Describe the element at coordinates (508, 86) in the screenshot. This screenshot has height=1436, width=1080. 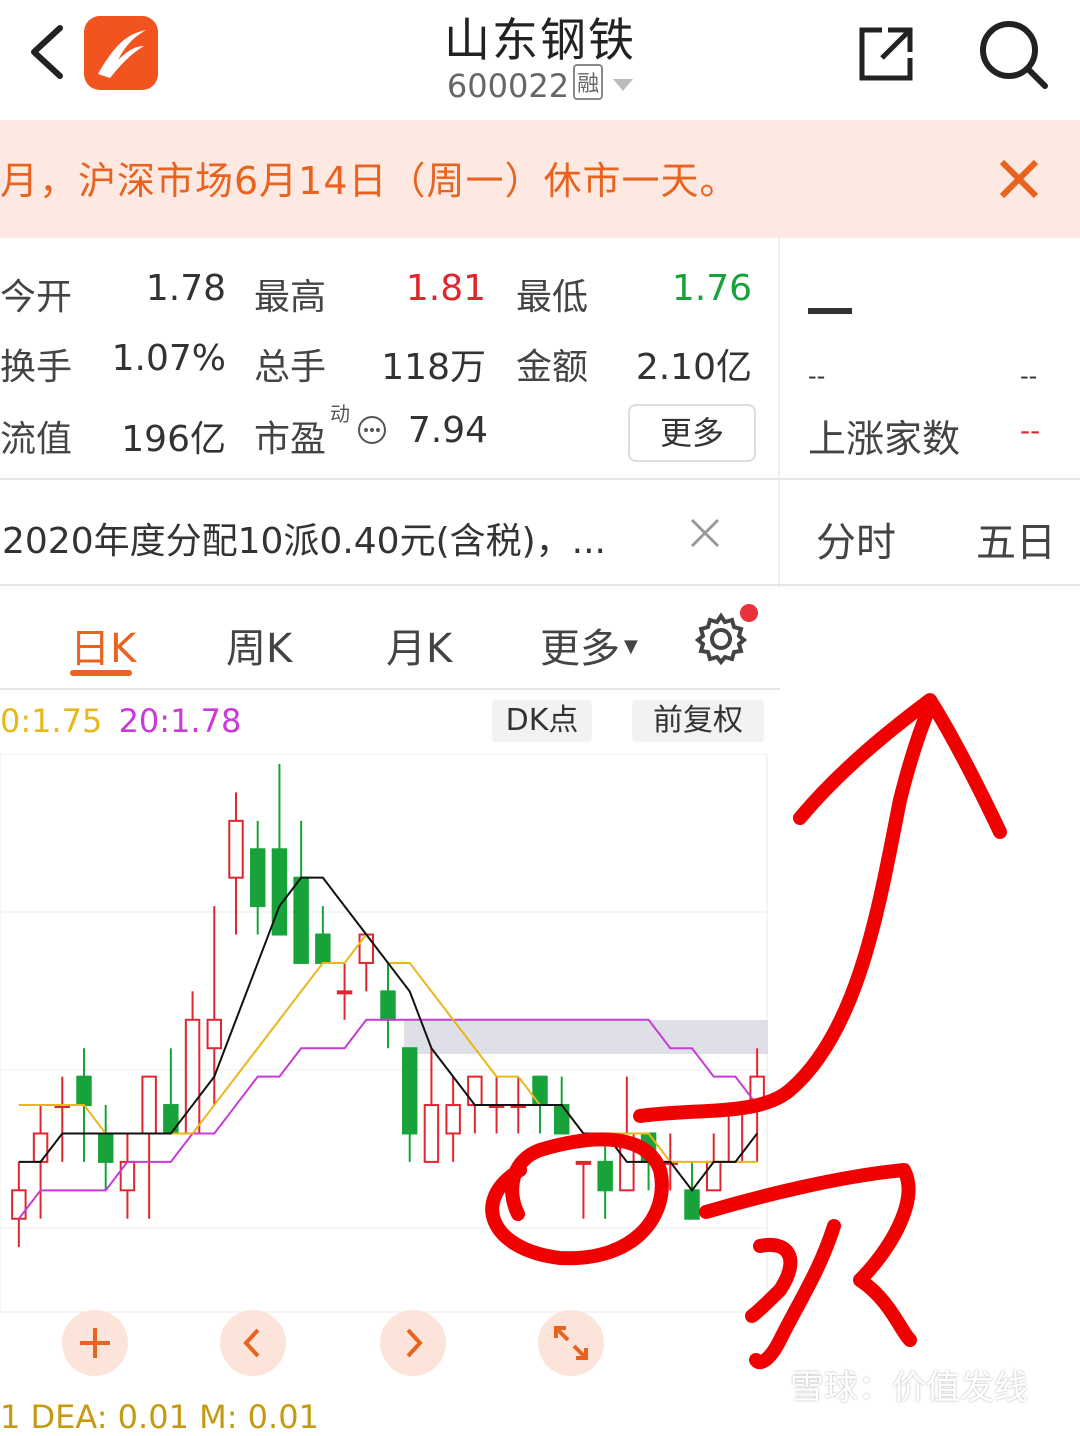
I see `stock-code: 600022` at that location.